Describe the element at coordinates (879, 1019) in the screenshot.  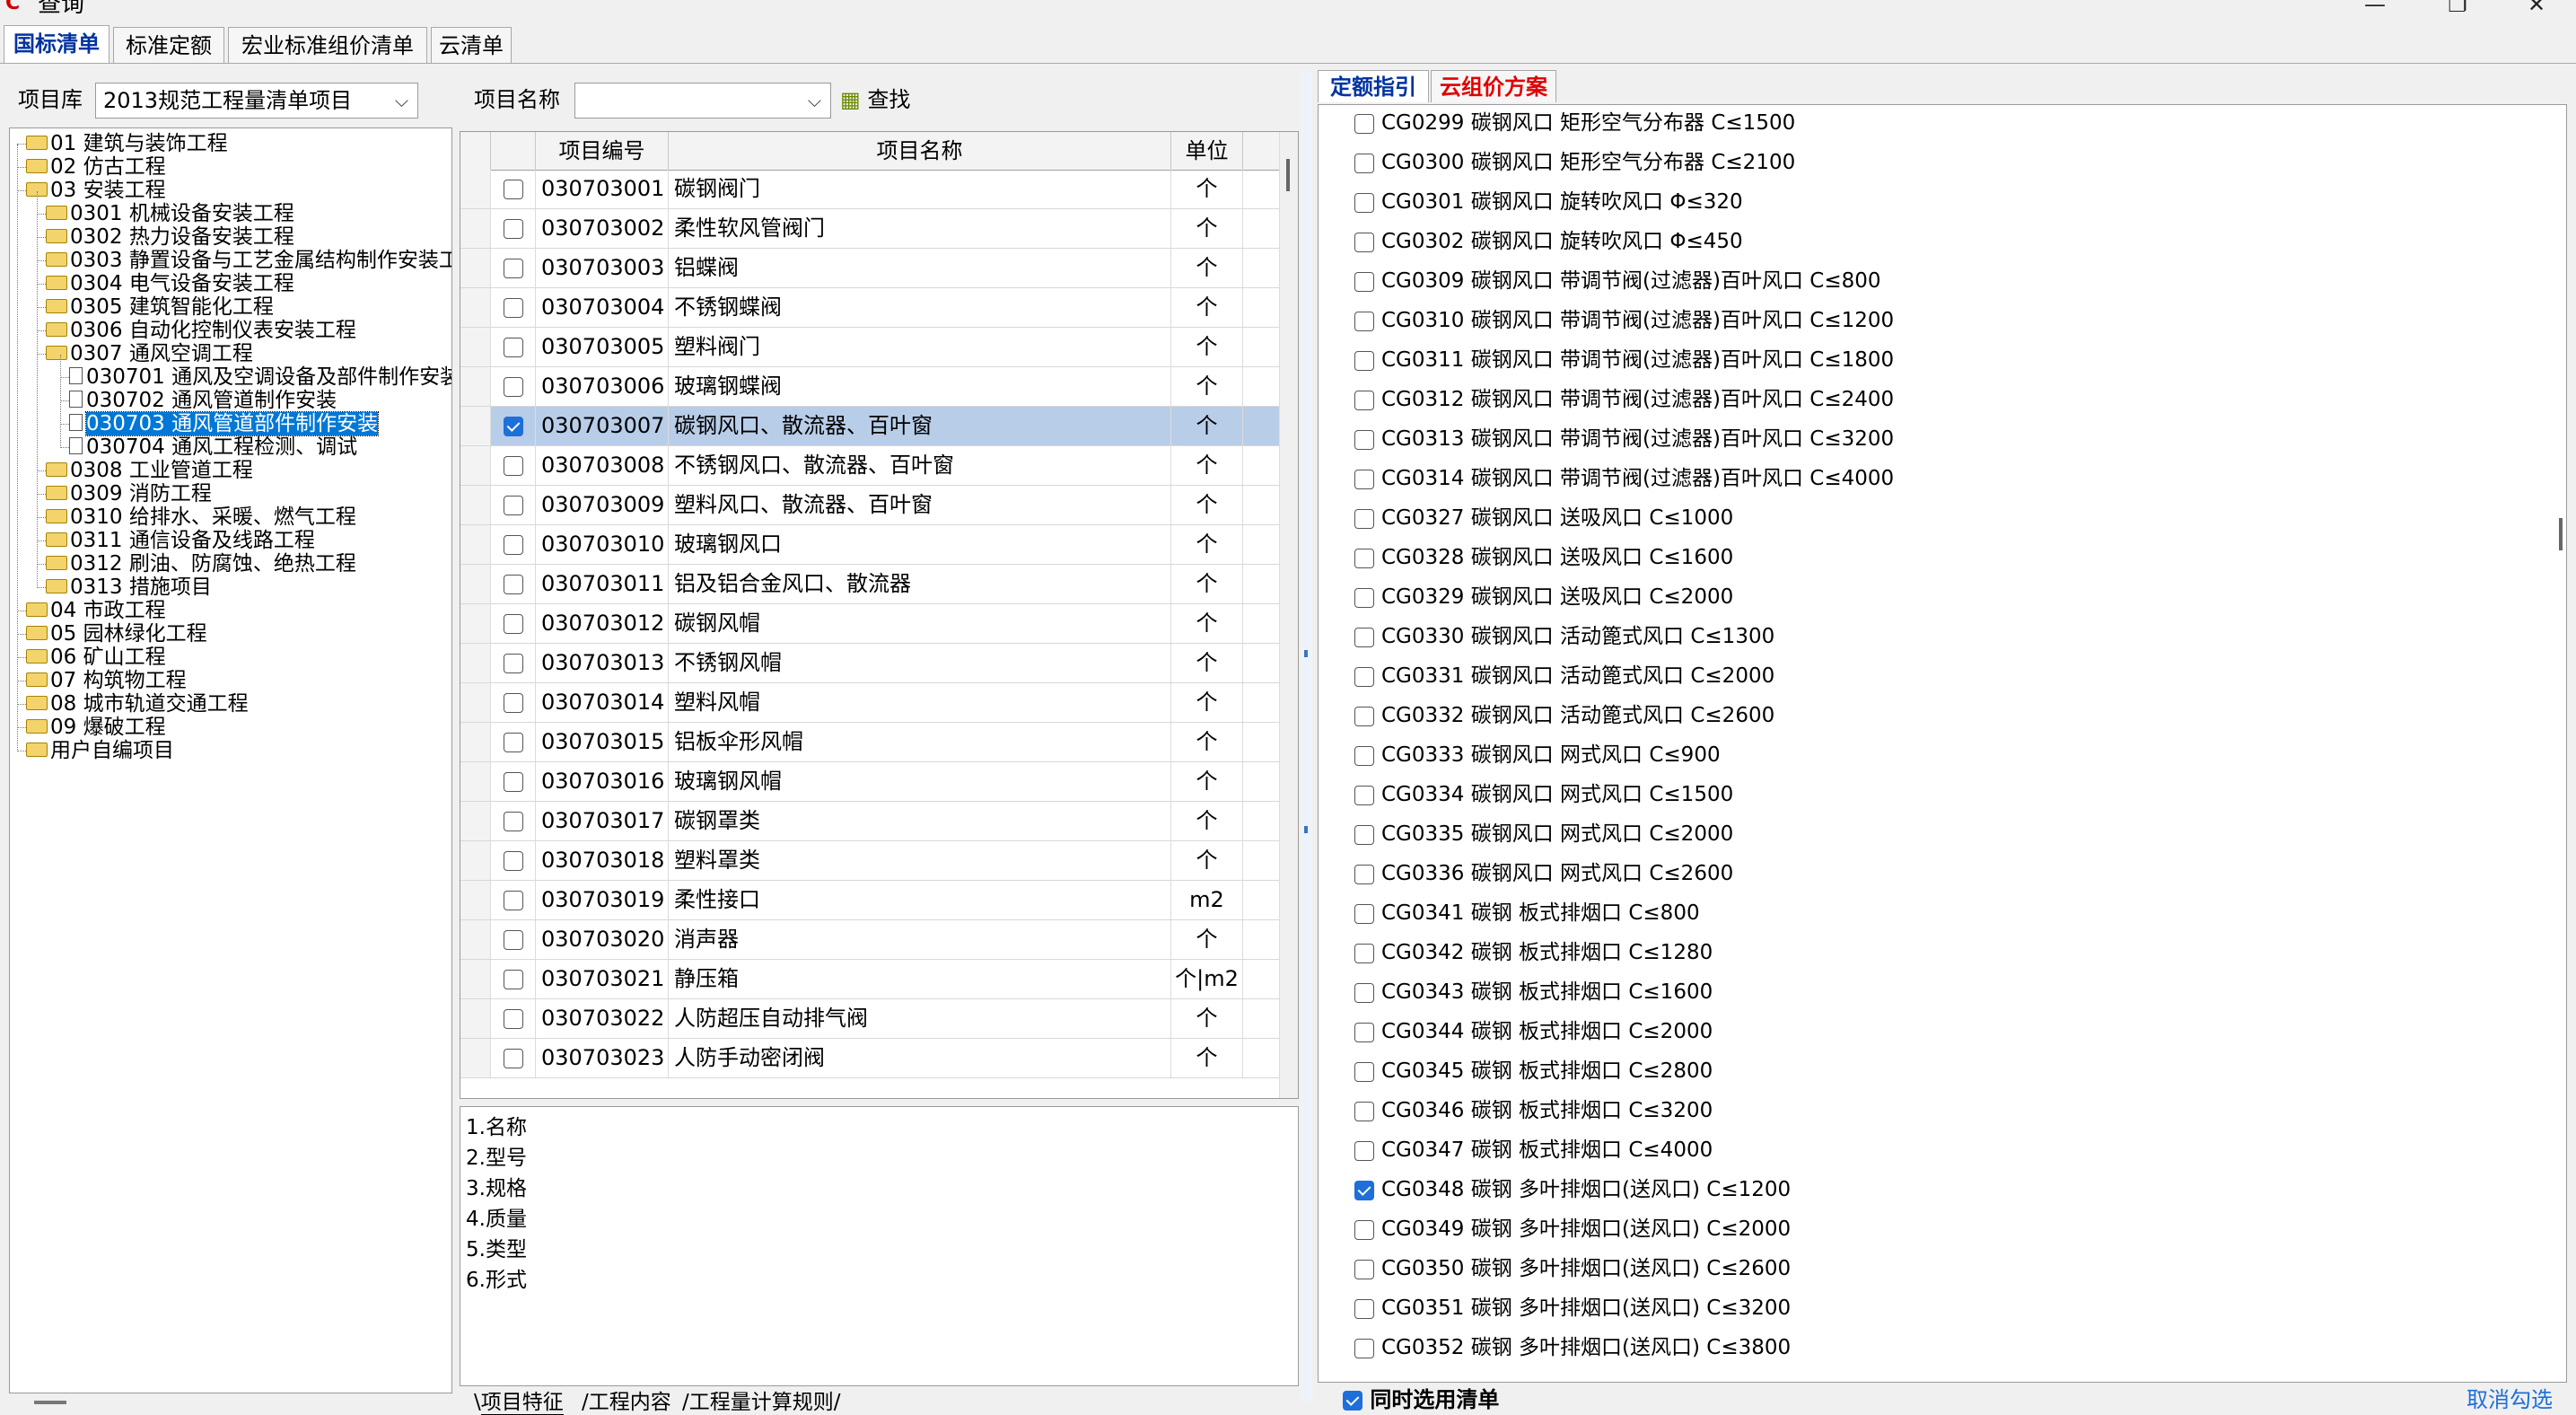
I see `table-row: 030703022 人防超压自动排气阀个` at that location.